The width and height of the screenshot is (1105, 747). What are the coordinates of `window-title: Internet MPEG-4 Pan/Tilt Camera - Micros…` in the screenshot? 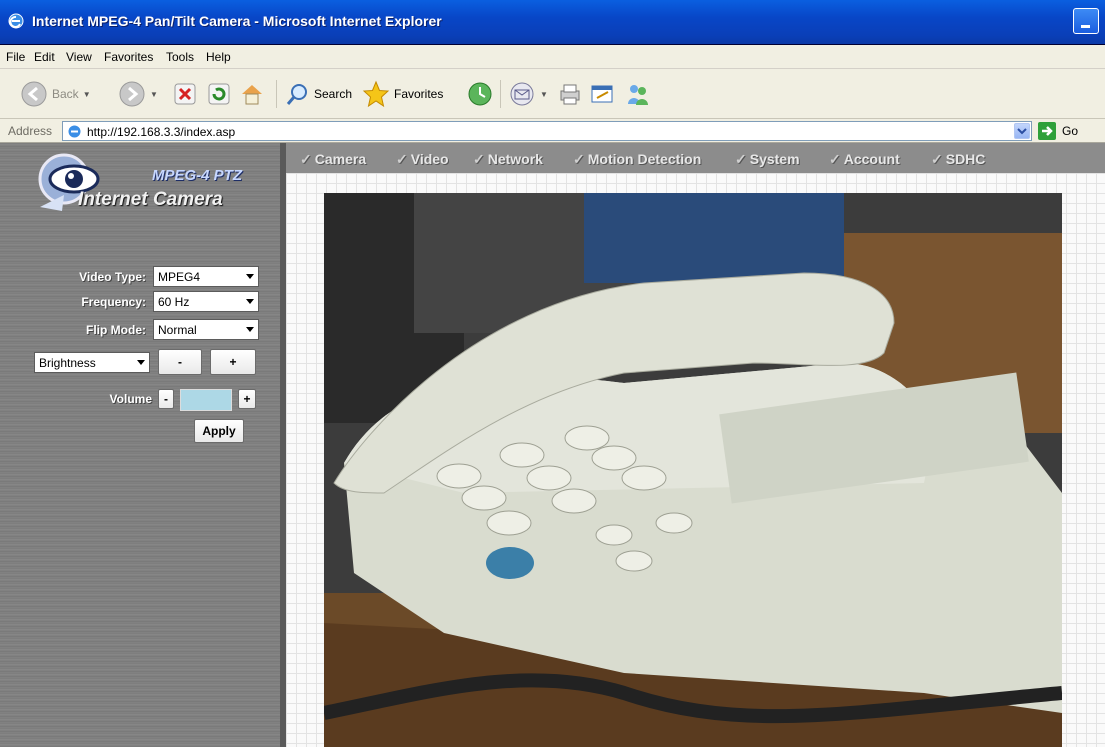 It's located at (237, 21).